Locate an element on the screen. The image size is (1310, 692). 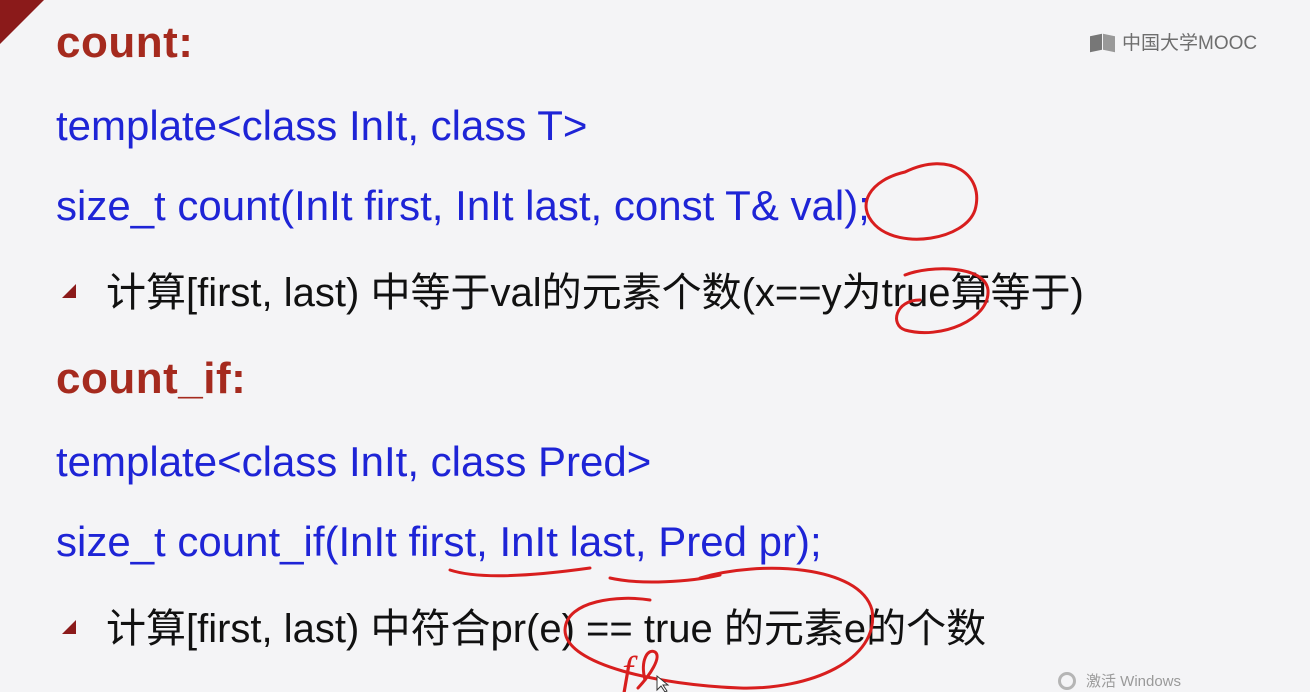
circle-around-val is located at coordinates (921, 201).